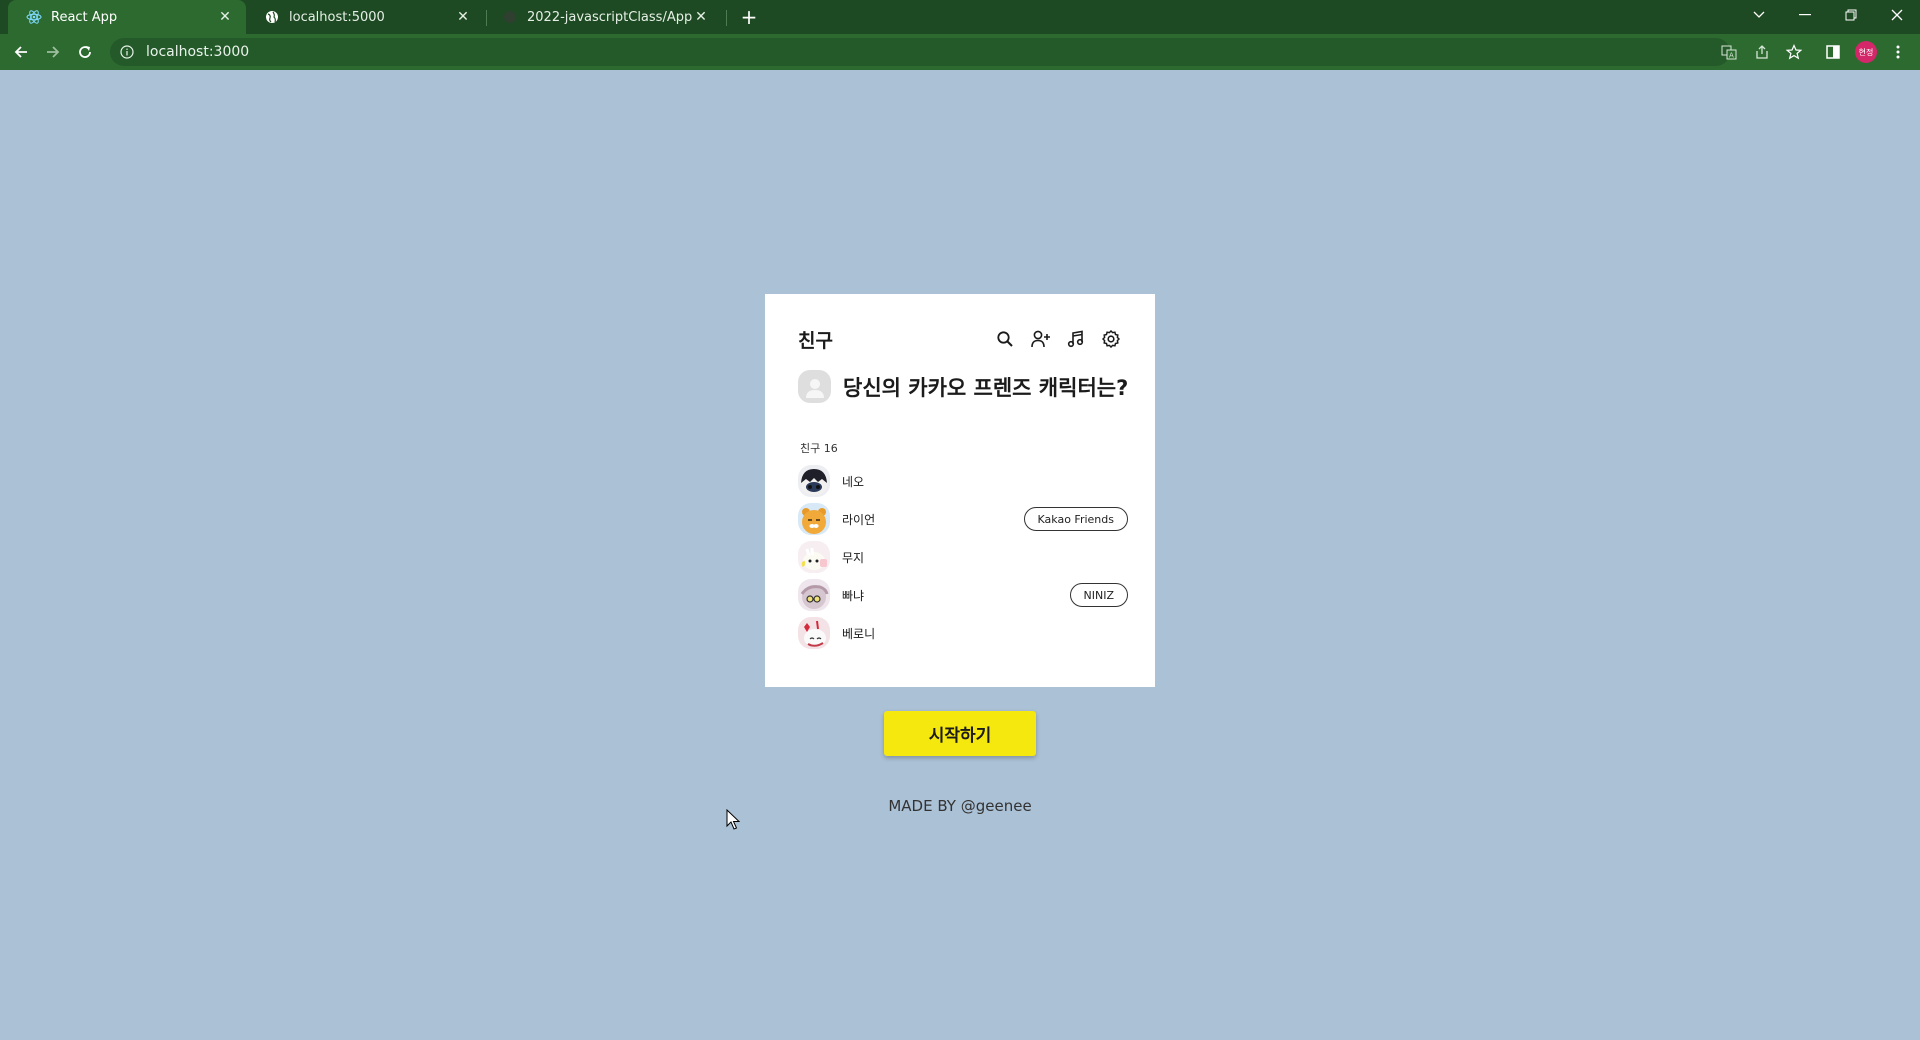 This screenshot has height=1040, width=1920. What do you see at coordinates (963, 633) in the screenshot?
I see `friend-row: 베로니` at bounding box center [963, 633].